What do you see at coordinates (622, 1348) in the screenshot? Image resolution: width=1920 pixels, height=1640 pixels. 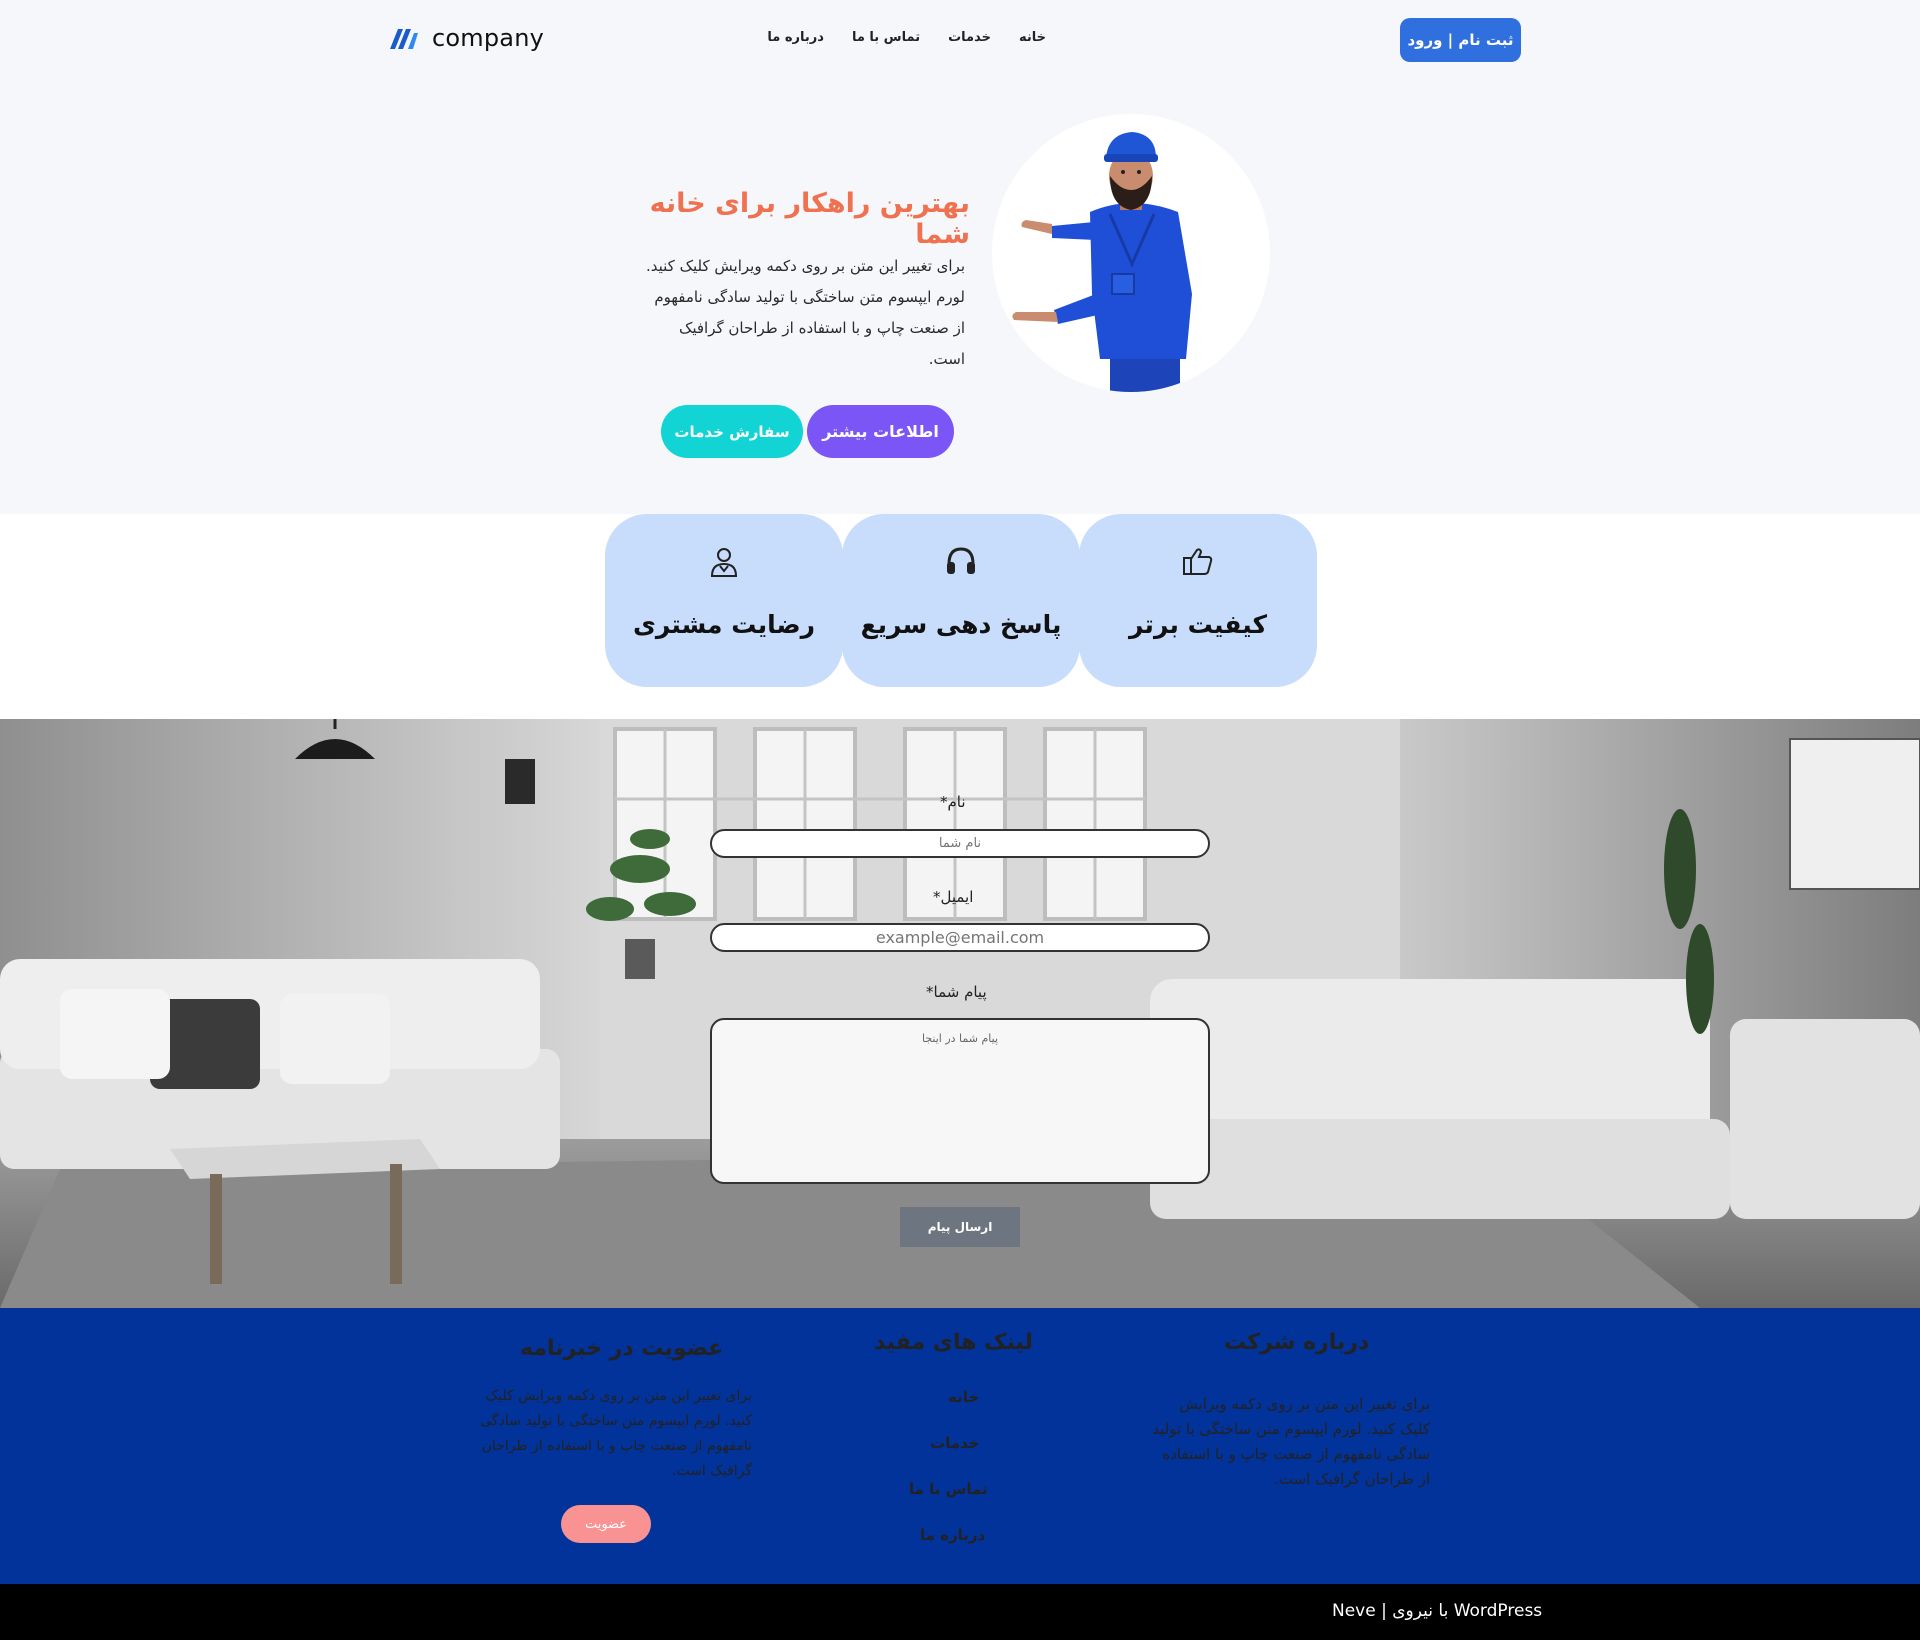 I see `footer-newsletter-title: عضویت در خبرنامه` at bounding box center [622, 1348].